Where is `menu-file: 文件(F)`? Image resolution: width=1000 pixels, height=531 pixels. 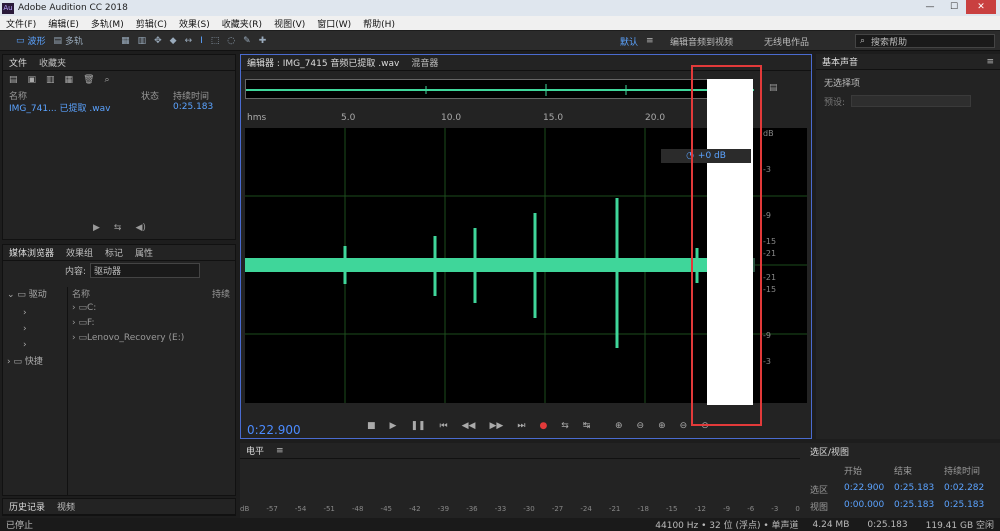
menu-file: 文件(F) is located at coordinates (21, 23).